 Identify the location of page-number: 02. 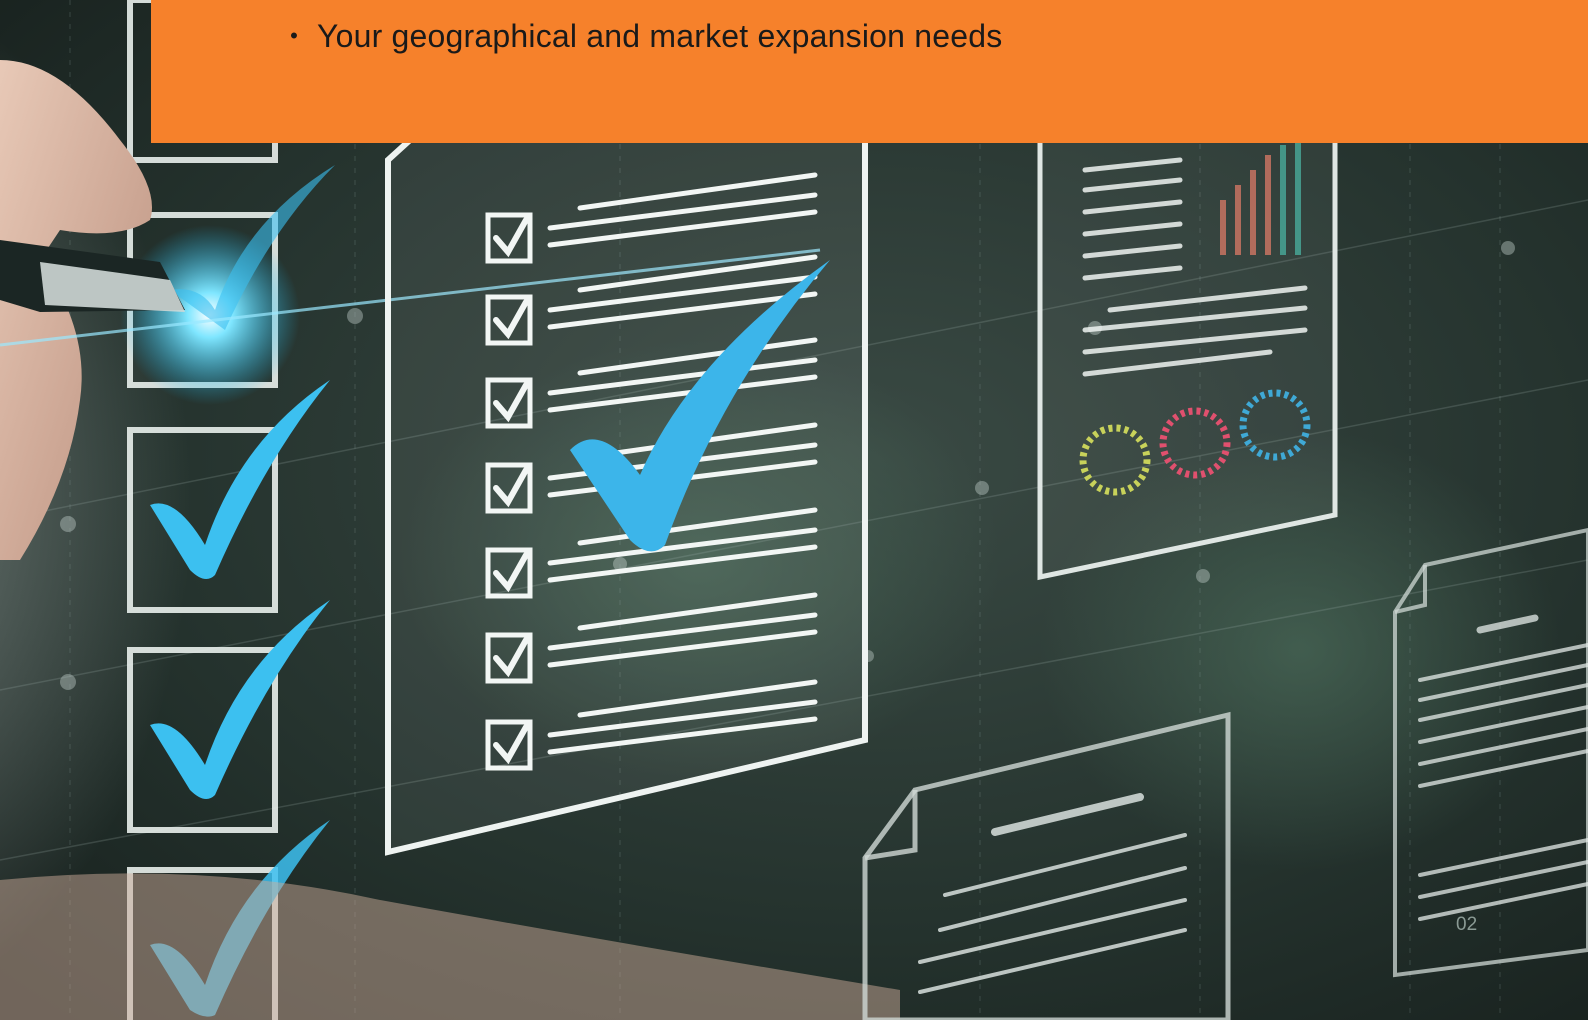
(1467, 924).